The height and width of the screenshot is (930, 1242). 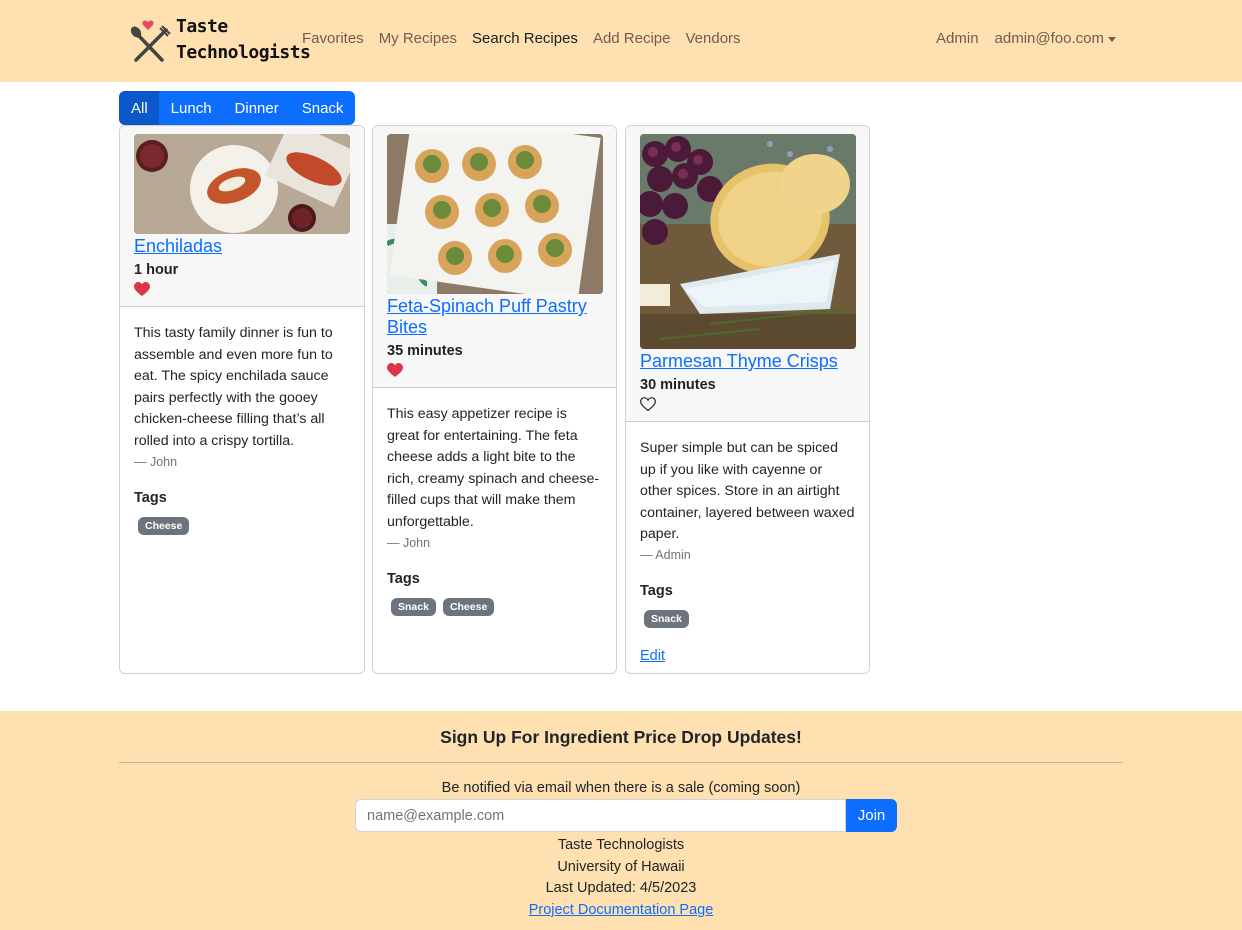 I want to click on nav-admin: Admin, so click(x=957, y=39).